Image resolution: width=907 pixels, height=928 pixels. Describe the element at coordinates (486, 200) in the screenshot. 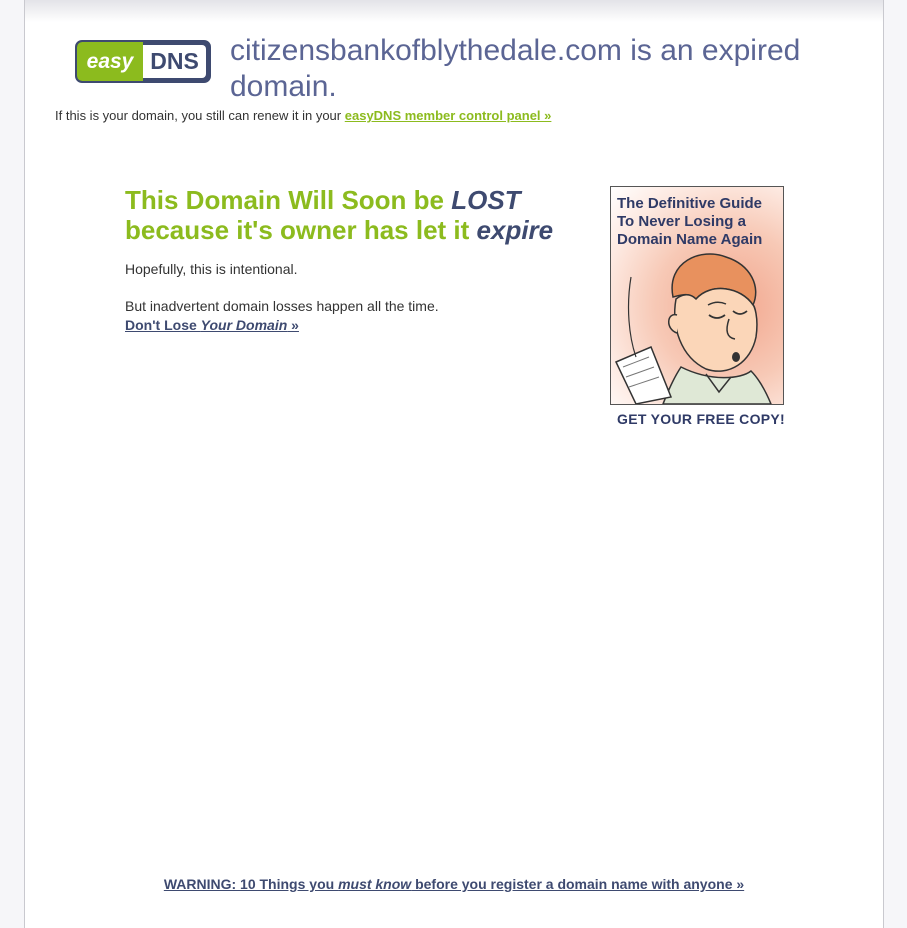

I see `lost-emphasis: LOST` at that location.